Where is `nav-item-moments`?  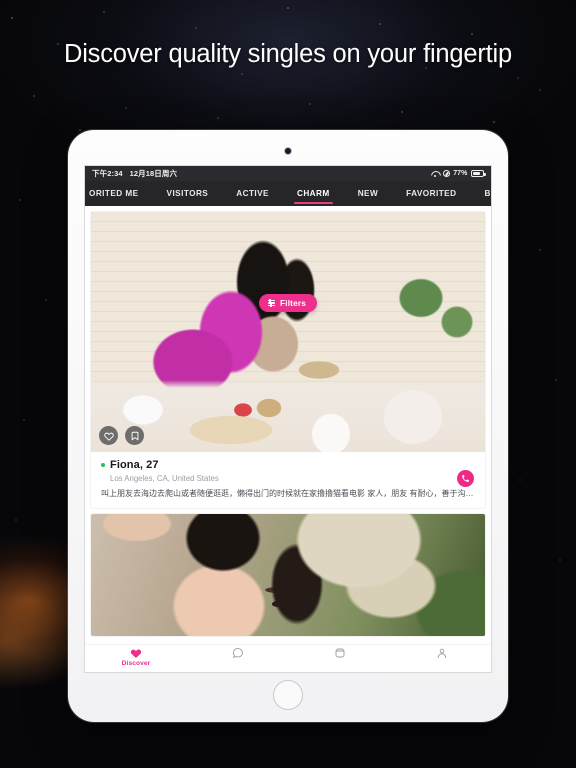 nav-item-moments is located at coordinates (340, 653).